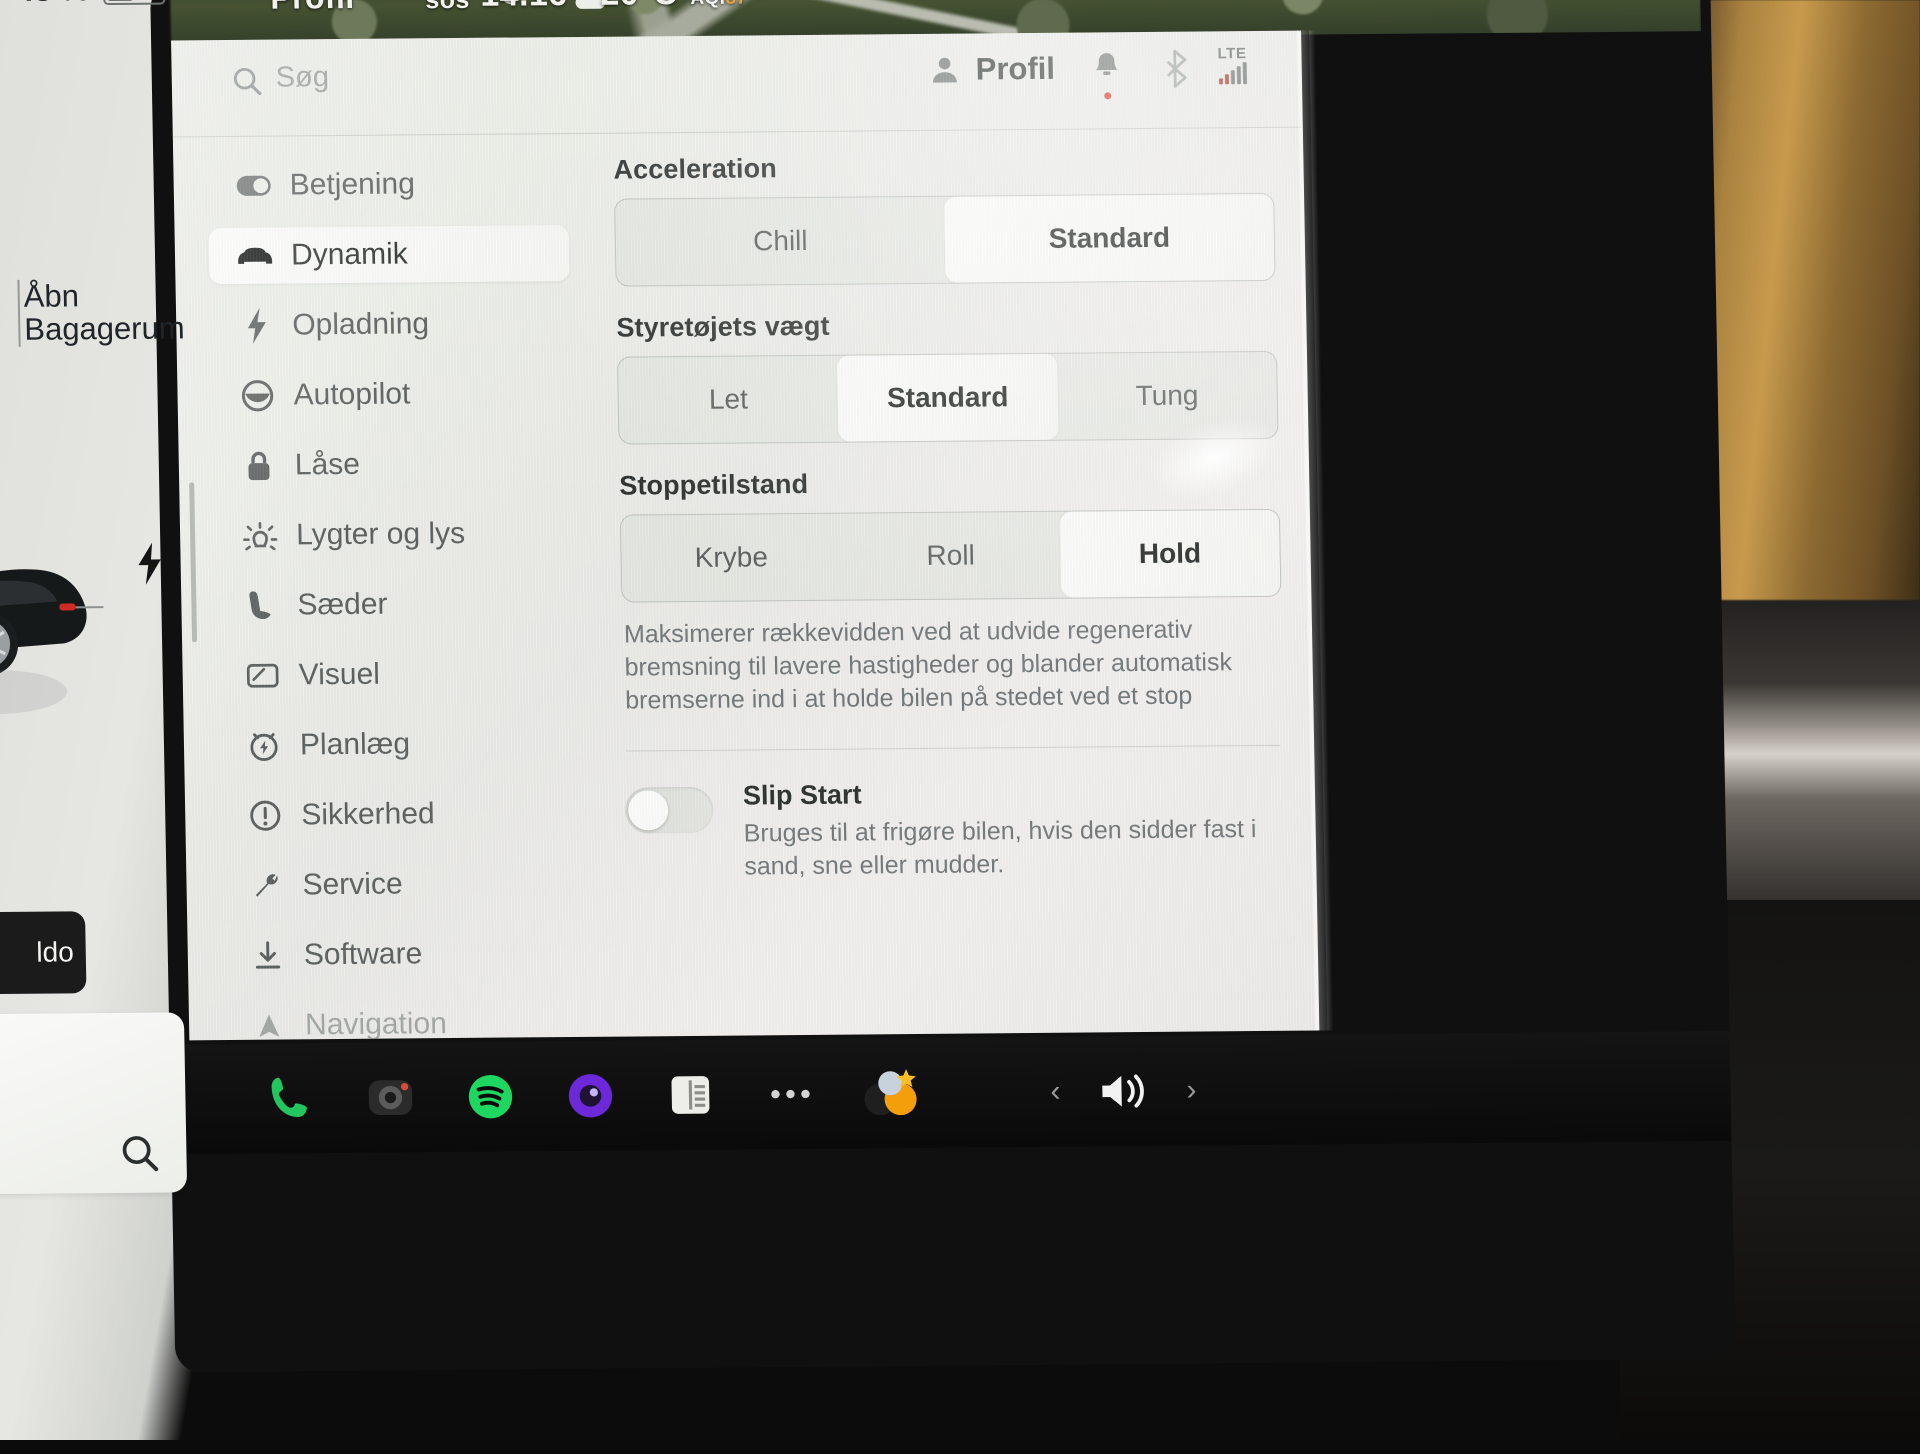 The image size is (1920, 1454). Describe the element at coordinates (399, 814) in the screenshot. I see `sidebar-item-sikkerhed: Sikkerhed` at that location.